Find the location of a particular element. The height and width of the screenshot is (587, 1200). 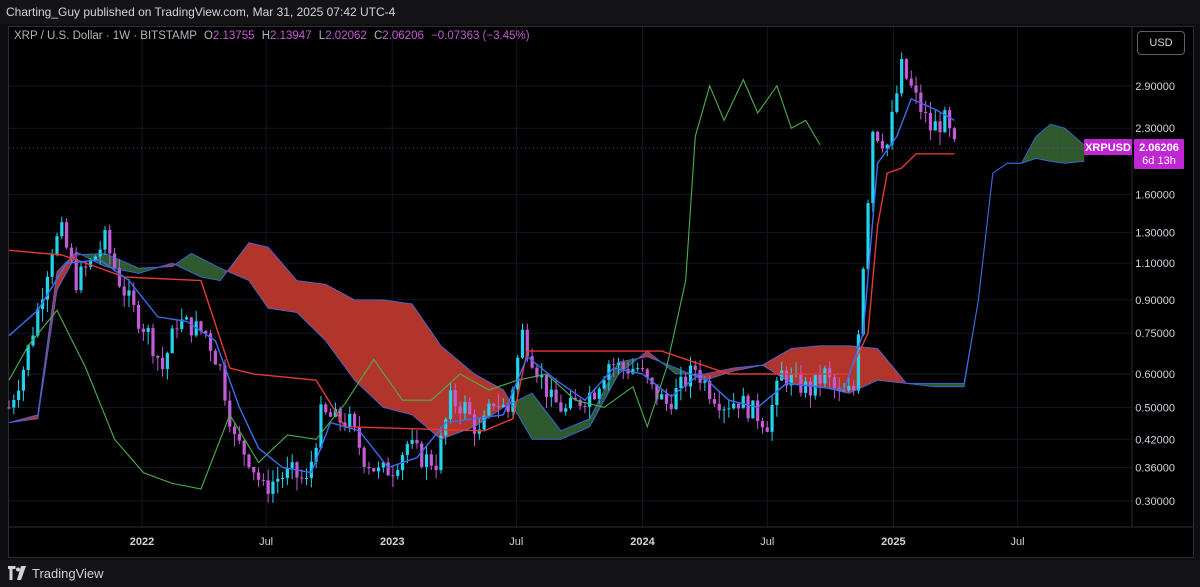

x-tick-label: Jul is located at coordinates (266, 542).